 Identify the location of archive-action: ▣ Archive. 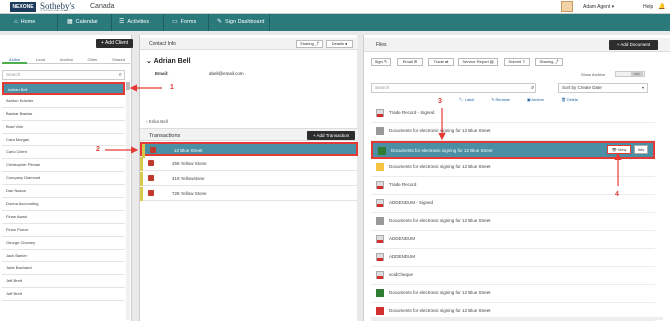
(539, 100).